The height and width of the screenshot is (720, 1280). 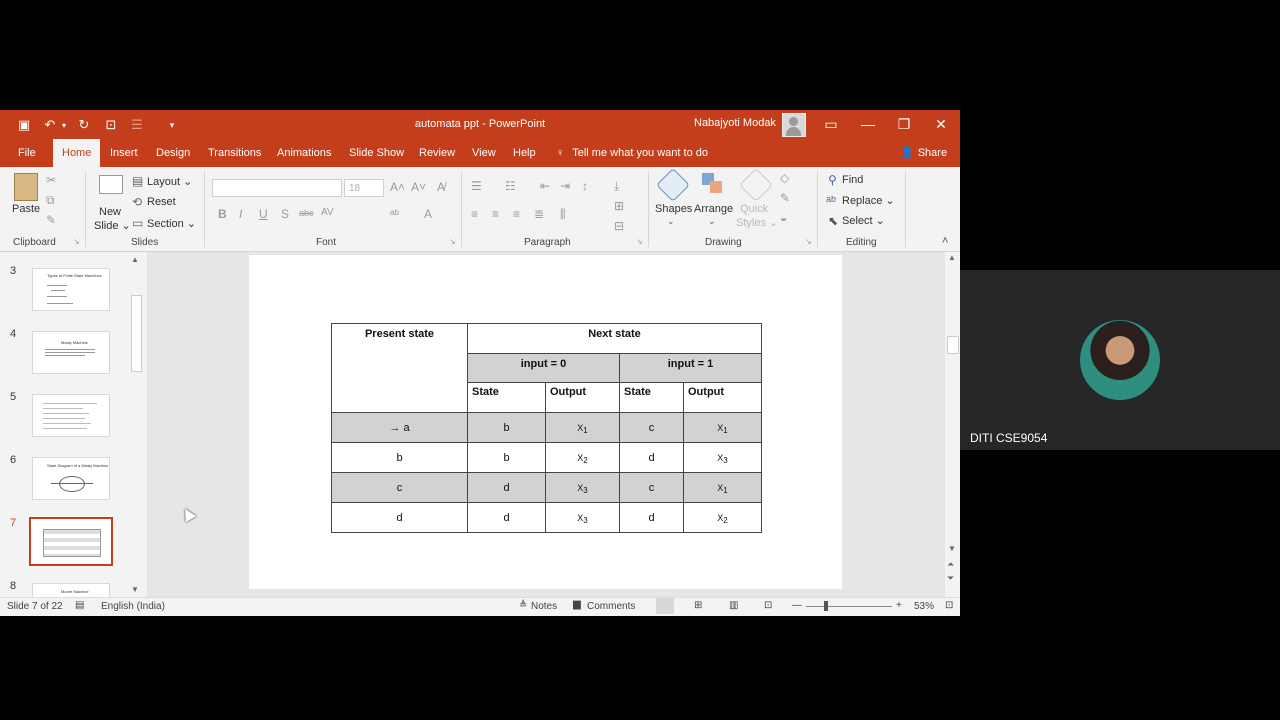 What do you see at coordinates (665, 606) in the screenshot?
I see `normal-view-icon` at bounding box center [665, 606].